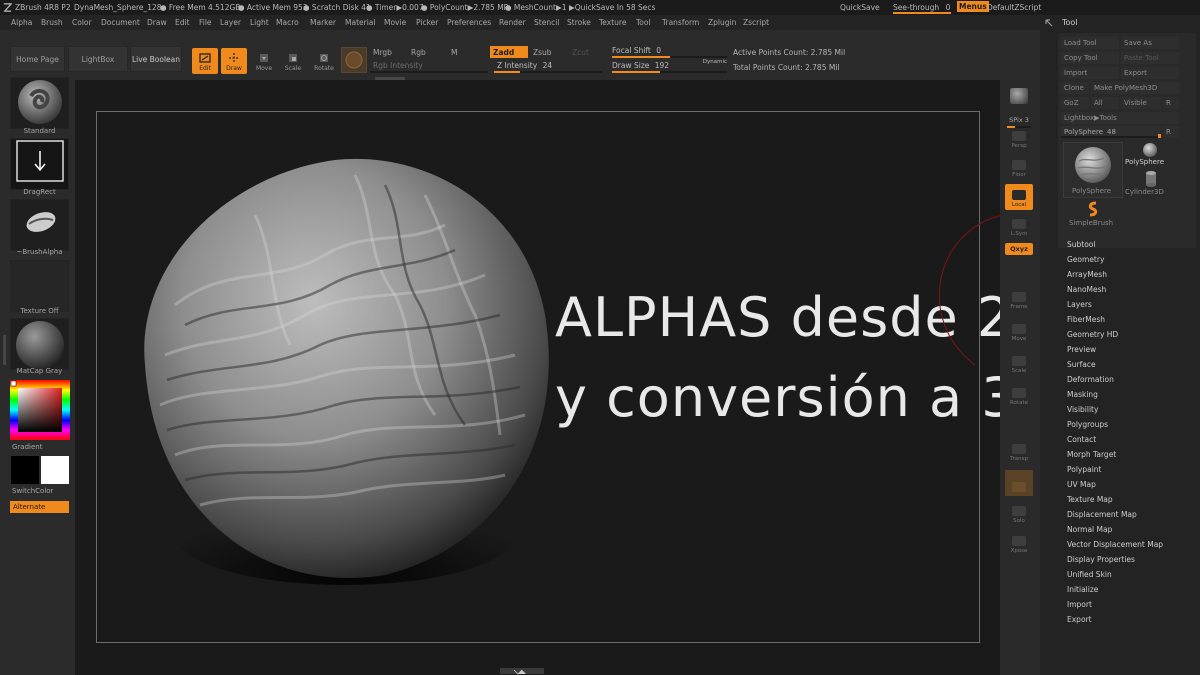 This screenshot has height=675, width=1200. Describe the element at coordinates (1087, 274) in the screenshot. I see `subpalette-arraymesh: ArrayMesh` at that location.